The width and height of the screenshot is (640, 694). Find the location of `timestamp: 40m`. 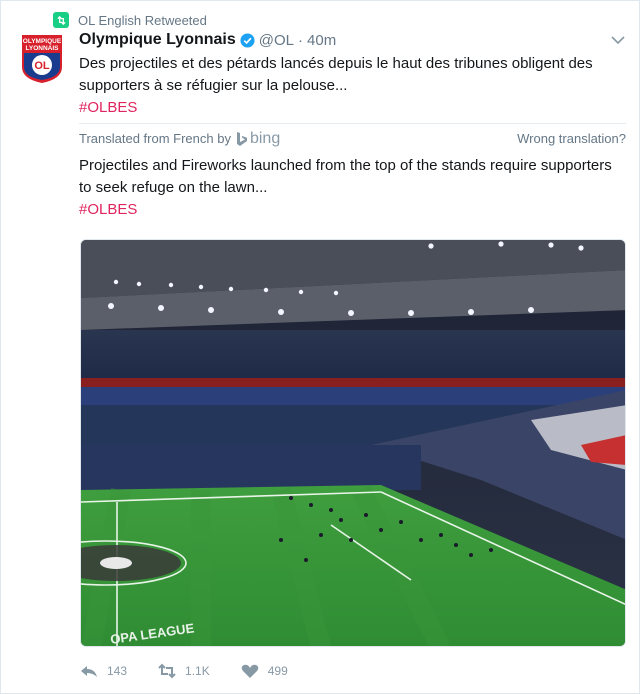

timestamp: 40m is located at coordinates (321, 40).